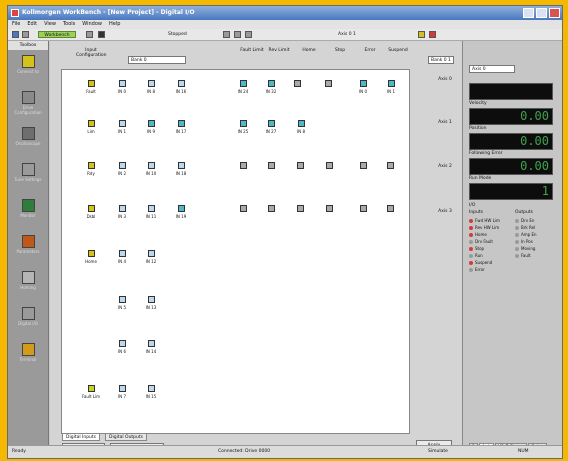  I want to click on input-function-fault: Fault, so click(91, 87).